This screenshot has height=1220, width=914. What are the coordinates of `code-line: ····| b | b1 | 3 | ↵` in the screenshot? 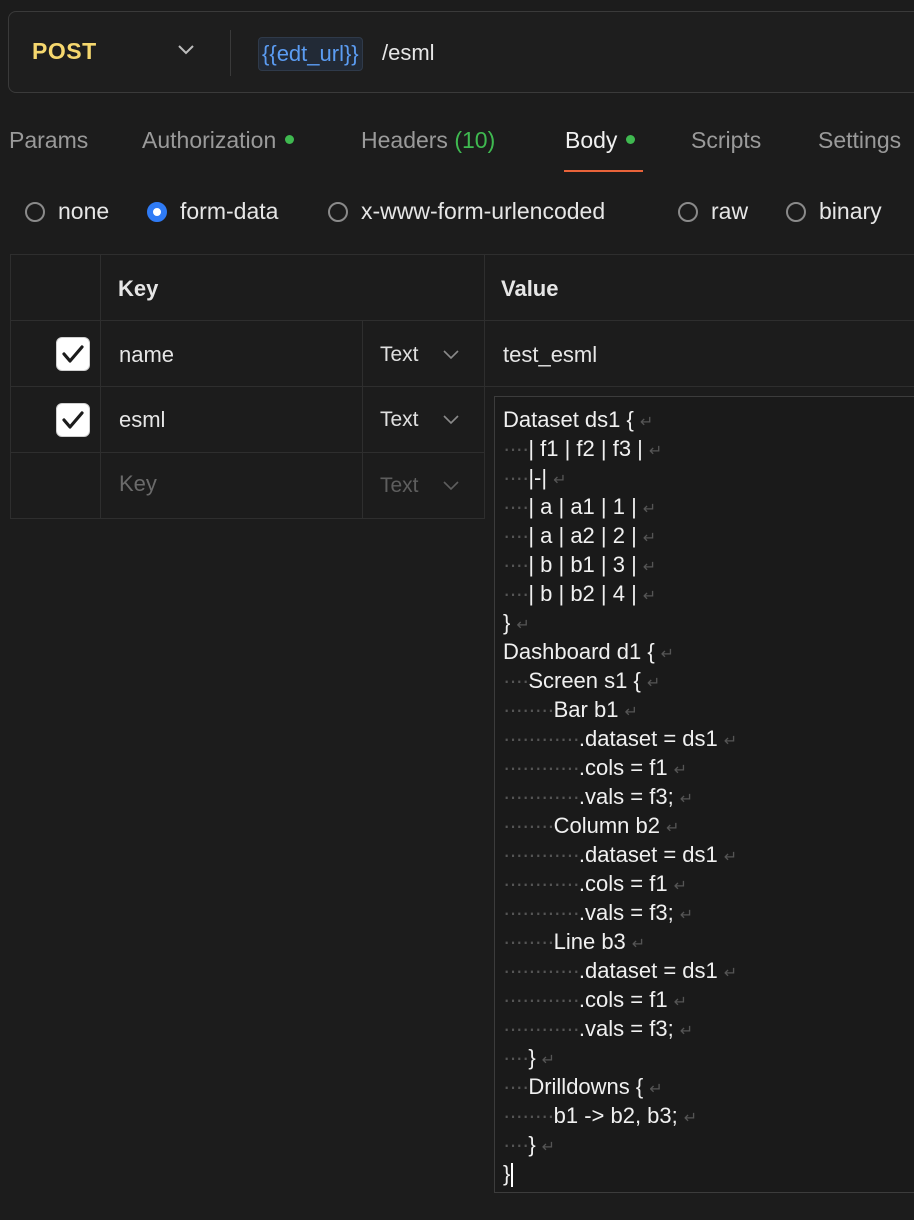 It's located at (579, 564).